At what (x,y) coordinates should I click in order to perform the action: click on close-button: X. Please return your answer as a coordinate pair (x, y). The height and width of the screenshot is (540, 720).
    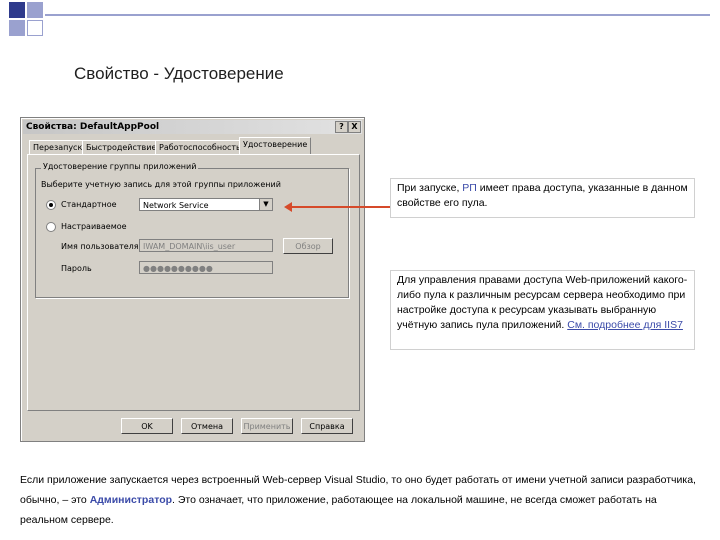
    Looking at the image, I should click on (354, 127).